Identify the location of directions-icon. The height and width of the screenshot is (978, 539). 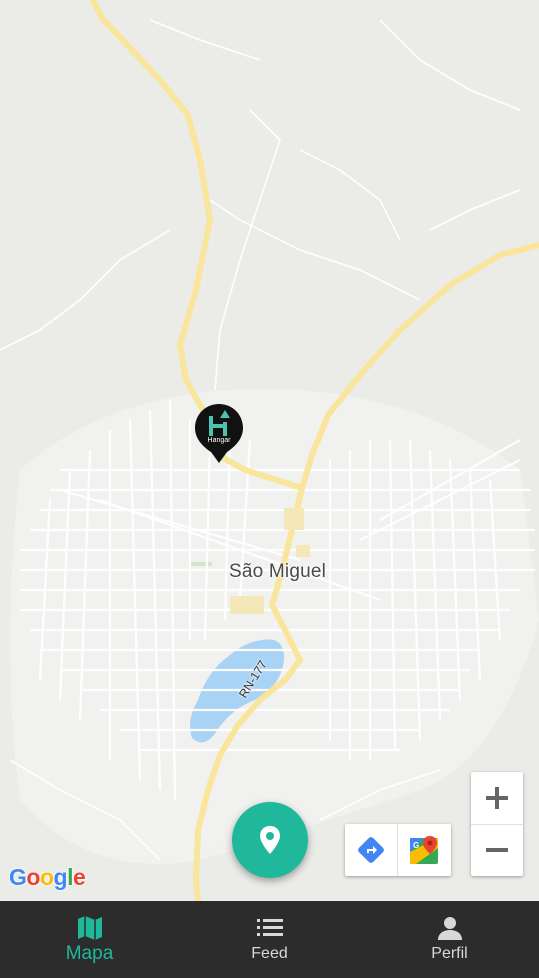
(371, 850).